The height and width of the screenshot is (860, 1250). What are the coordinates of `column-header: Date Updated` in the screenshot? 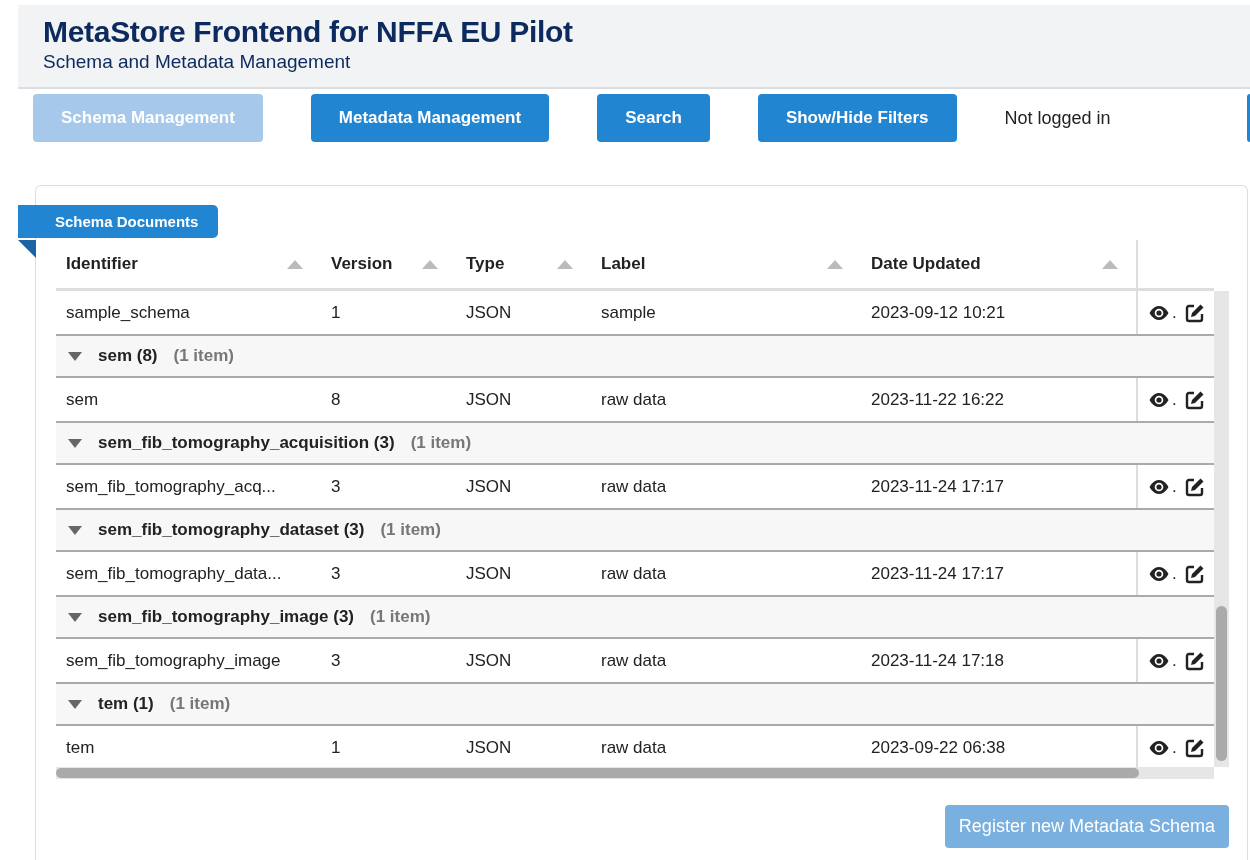 It's located at (998, 264).